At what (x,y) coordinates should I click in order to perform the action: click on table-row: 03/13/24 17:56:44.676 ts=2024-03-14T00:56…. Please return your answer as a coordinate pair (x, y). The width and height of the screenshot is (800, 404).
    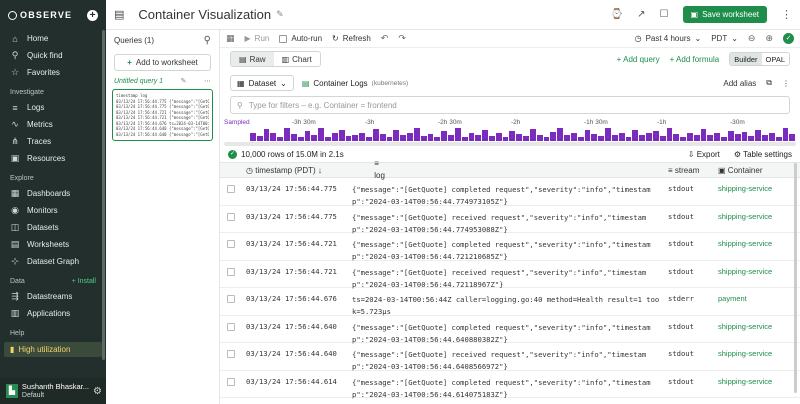
    Looking at the image, I should click on (510, 302).